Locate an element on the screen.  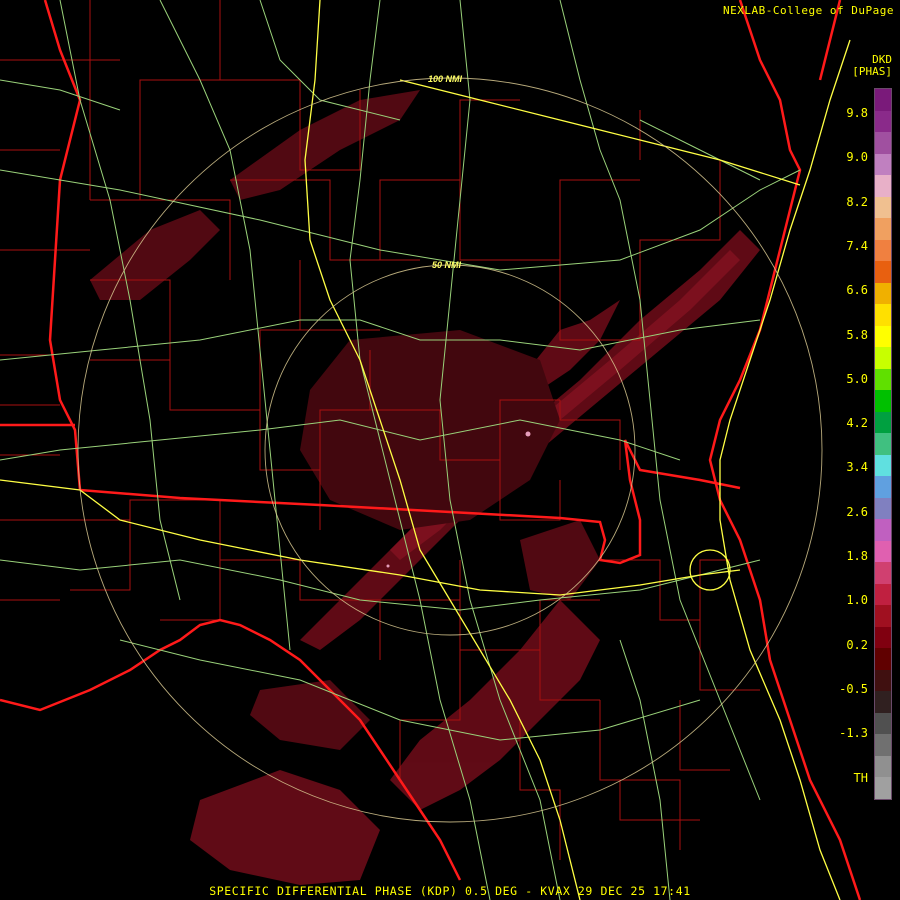
legend-tick-label: 1.0 is located at coordinates (857, 600).